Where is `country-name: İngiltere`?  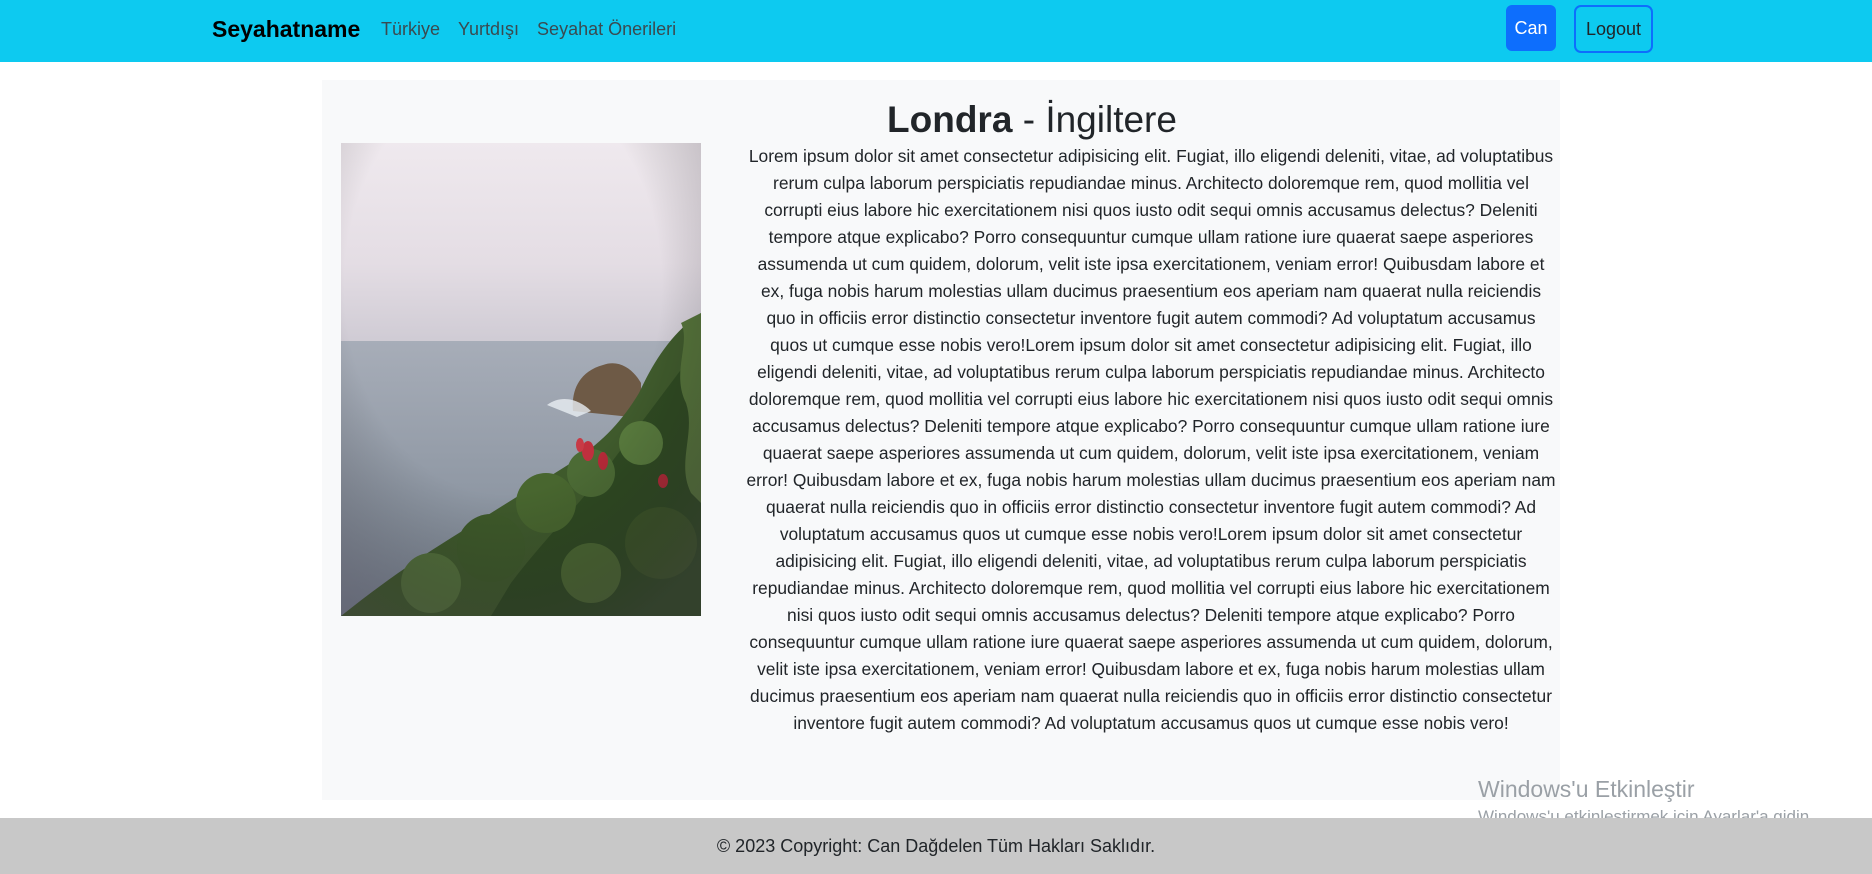 country-name: İngiltere is located at coordinates (1111, 119).